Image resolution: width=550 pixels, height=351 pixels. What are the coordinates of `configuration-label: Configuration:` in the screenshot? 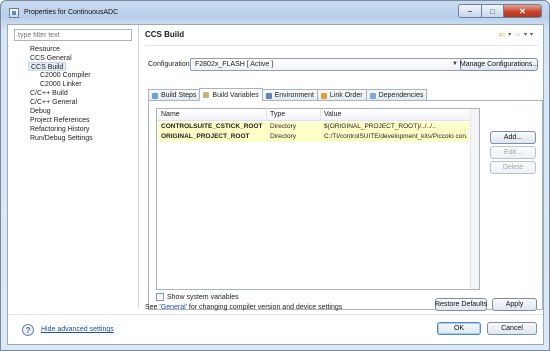 It's located at (170, 64).